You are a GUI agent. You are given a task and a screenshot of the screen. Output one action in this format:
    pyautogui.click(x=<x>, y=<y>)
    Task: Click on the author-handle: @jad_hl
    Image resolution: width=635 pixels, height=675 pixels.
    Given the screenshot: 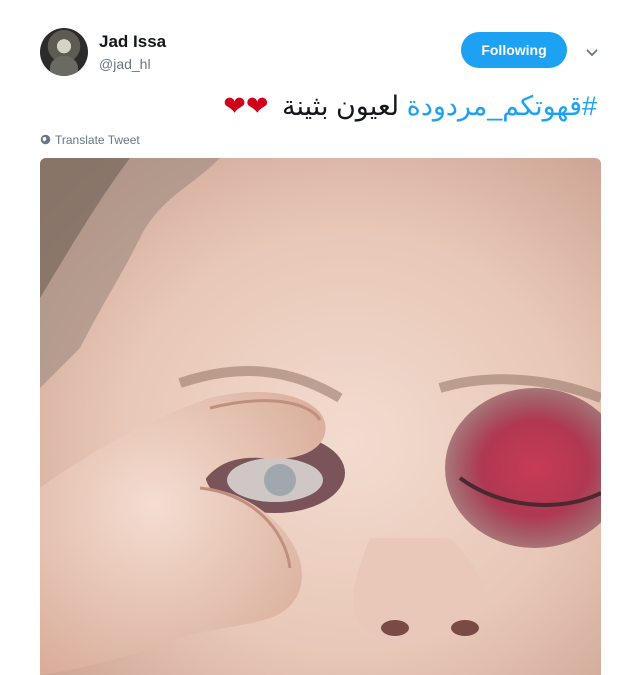 What is the action you would take?
    pyautogui.click(x=132, y=64)
    